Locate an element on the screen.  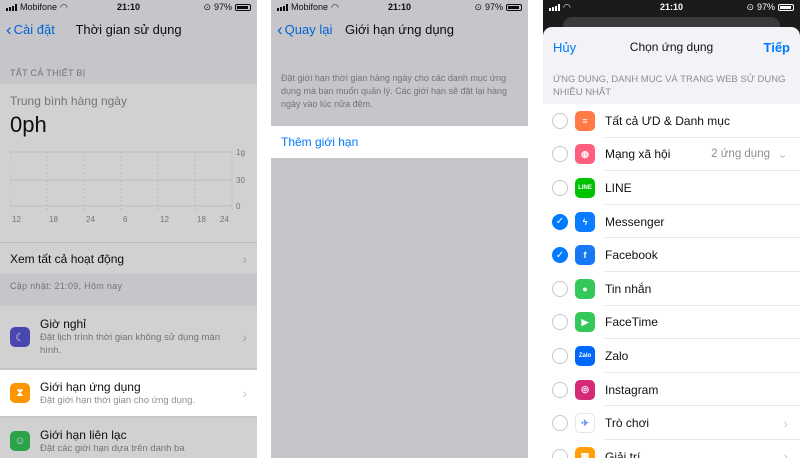
app-name: LINE is located at coordinates (618, 187).